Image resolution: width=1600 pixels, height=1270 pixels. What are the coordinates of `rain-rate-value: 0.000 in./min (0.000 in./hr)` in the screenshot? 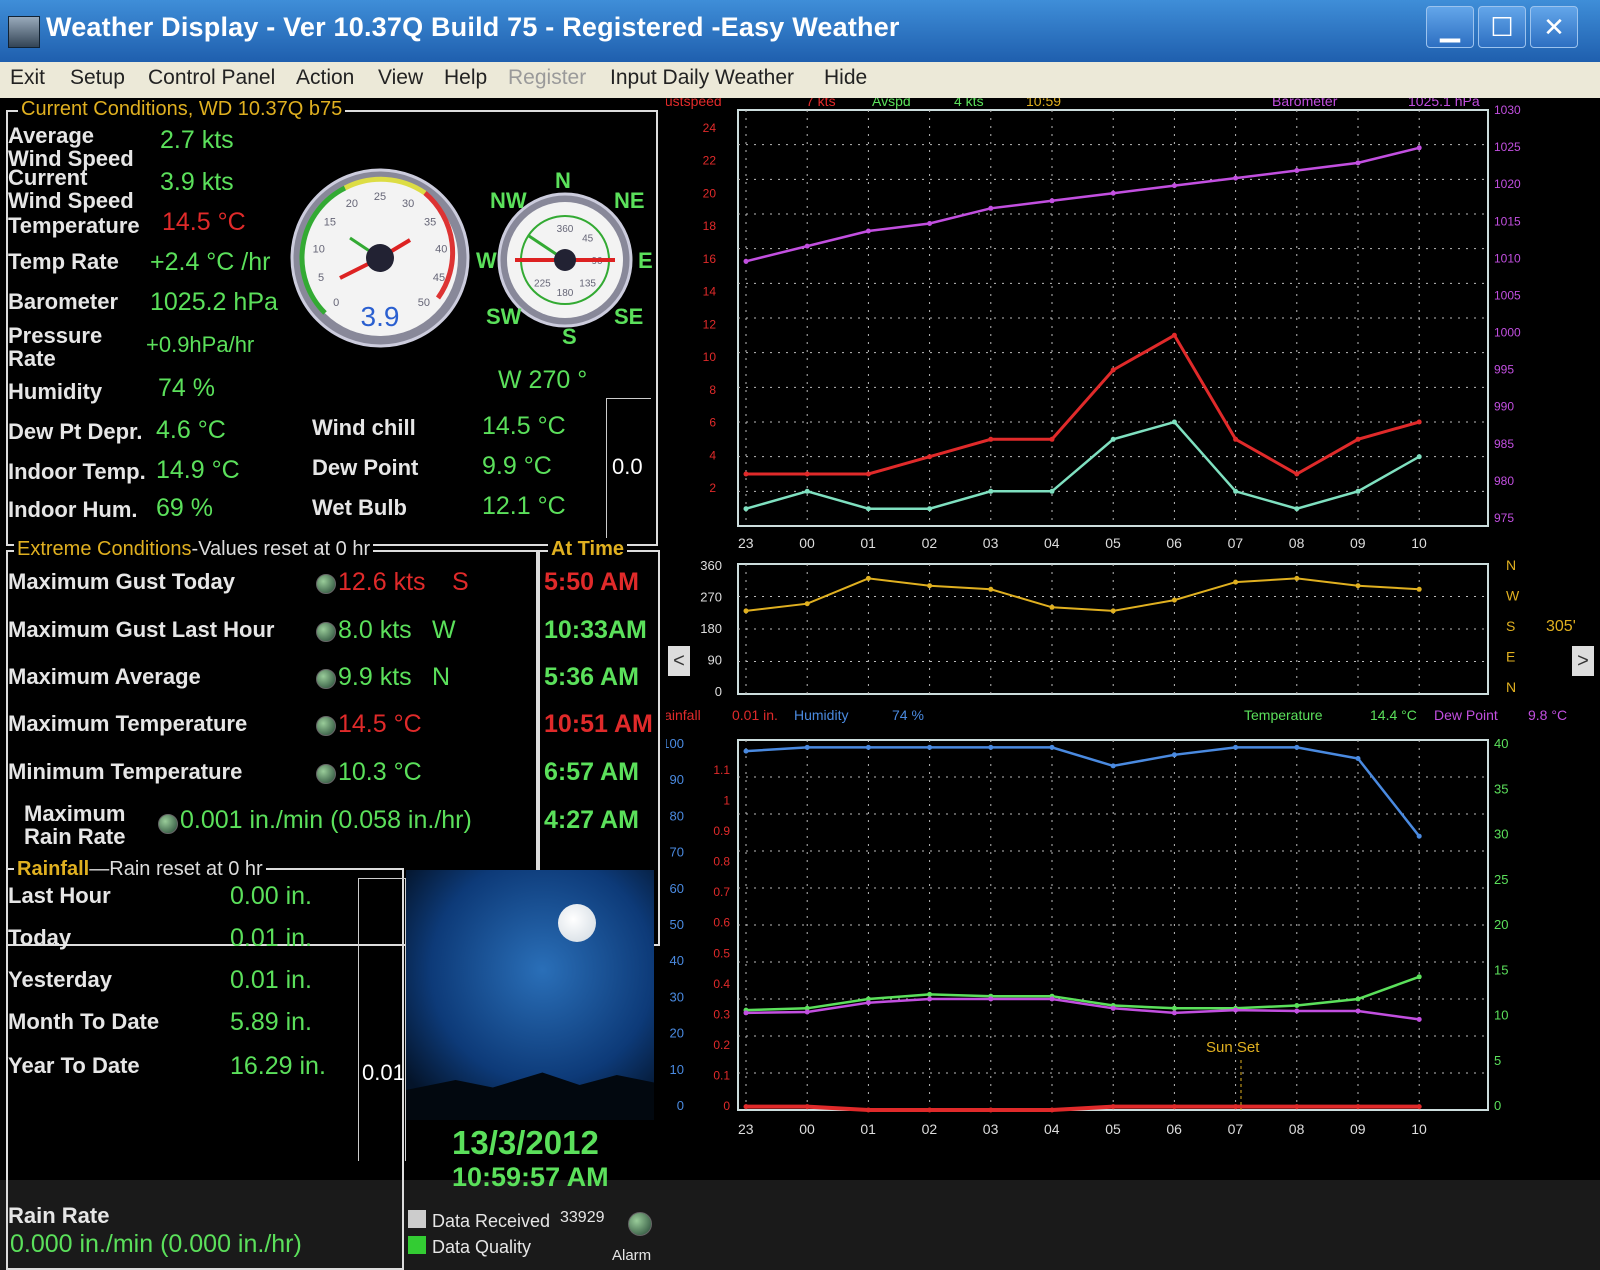 It's located at (156, 1244).